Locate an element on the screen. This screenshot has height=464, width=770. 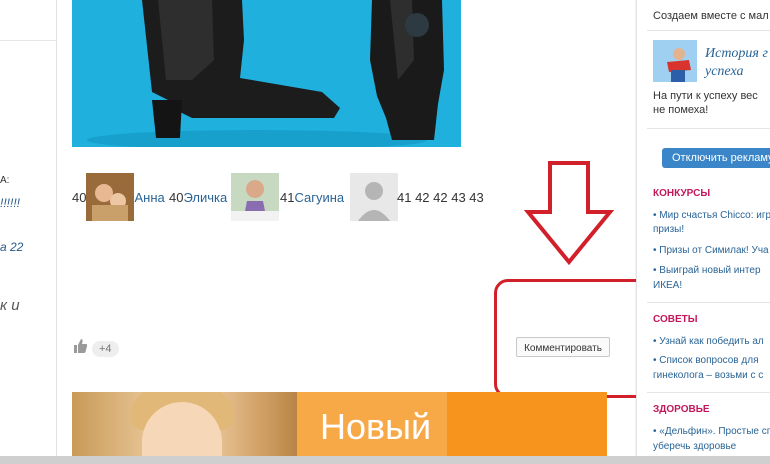
left-divider is located at coordinates (28, 40).